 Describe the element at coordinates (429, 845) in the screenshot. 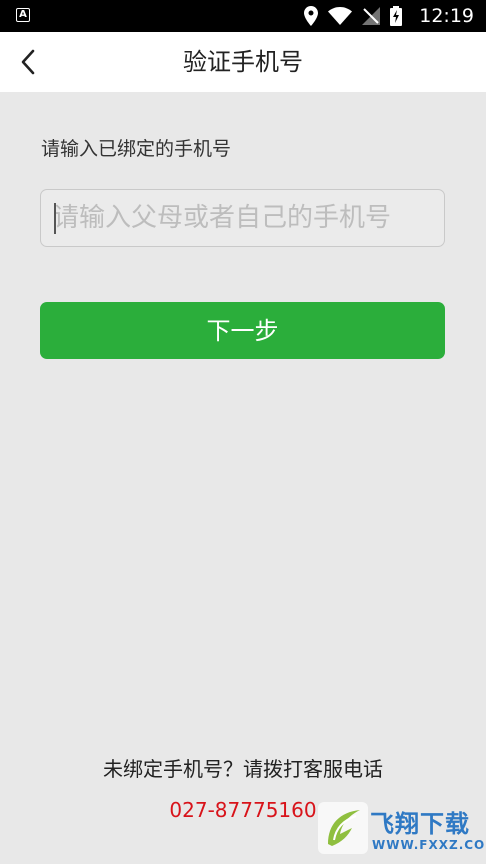

I see `watermark-url: WWW.FXXZ.COM` at that location.